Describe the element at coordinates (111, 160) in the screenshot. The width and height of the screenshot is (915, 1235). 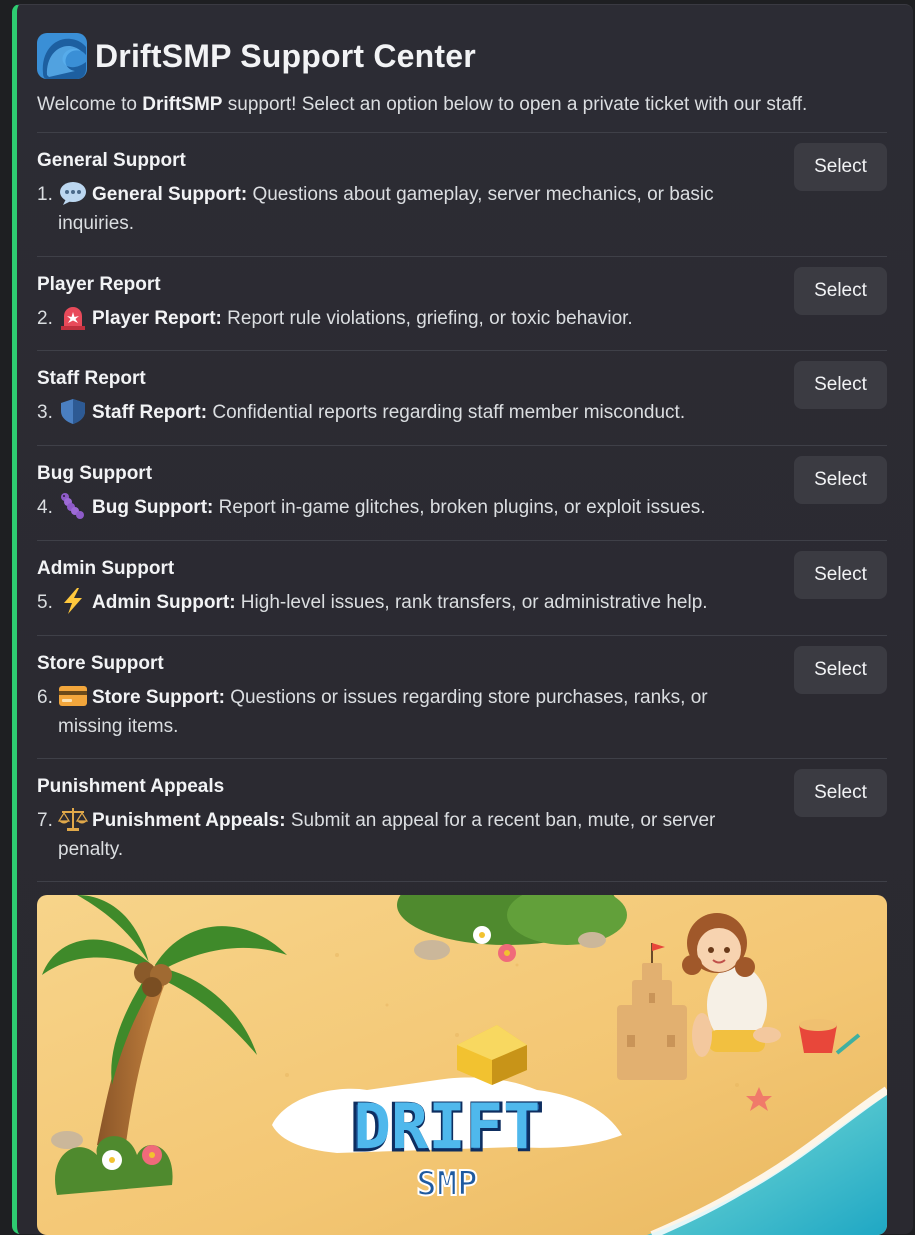
I see `section-title: General Support` at that location.